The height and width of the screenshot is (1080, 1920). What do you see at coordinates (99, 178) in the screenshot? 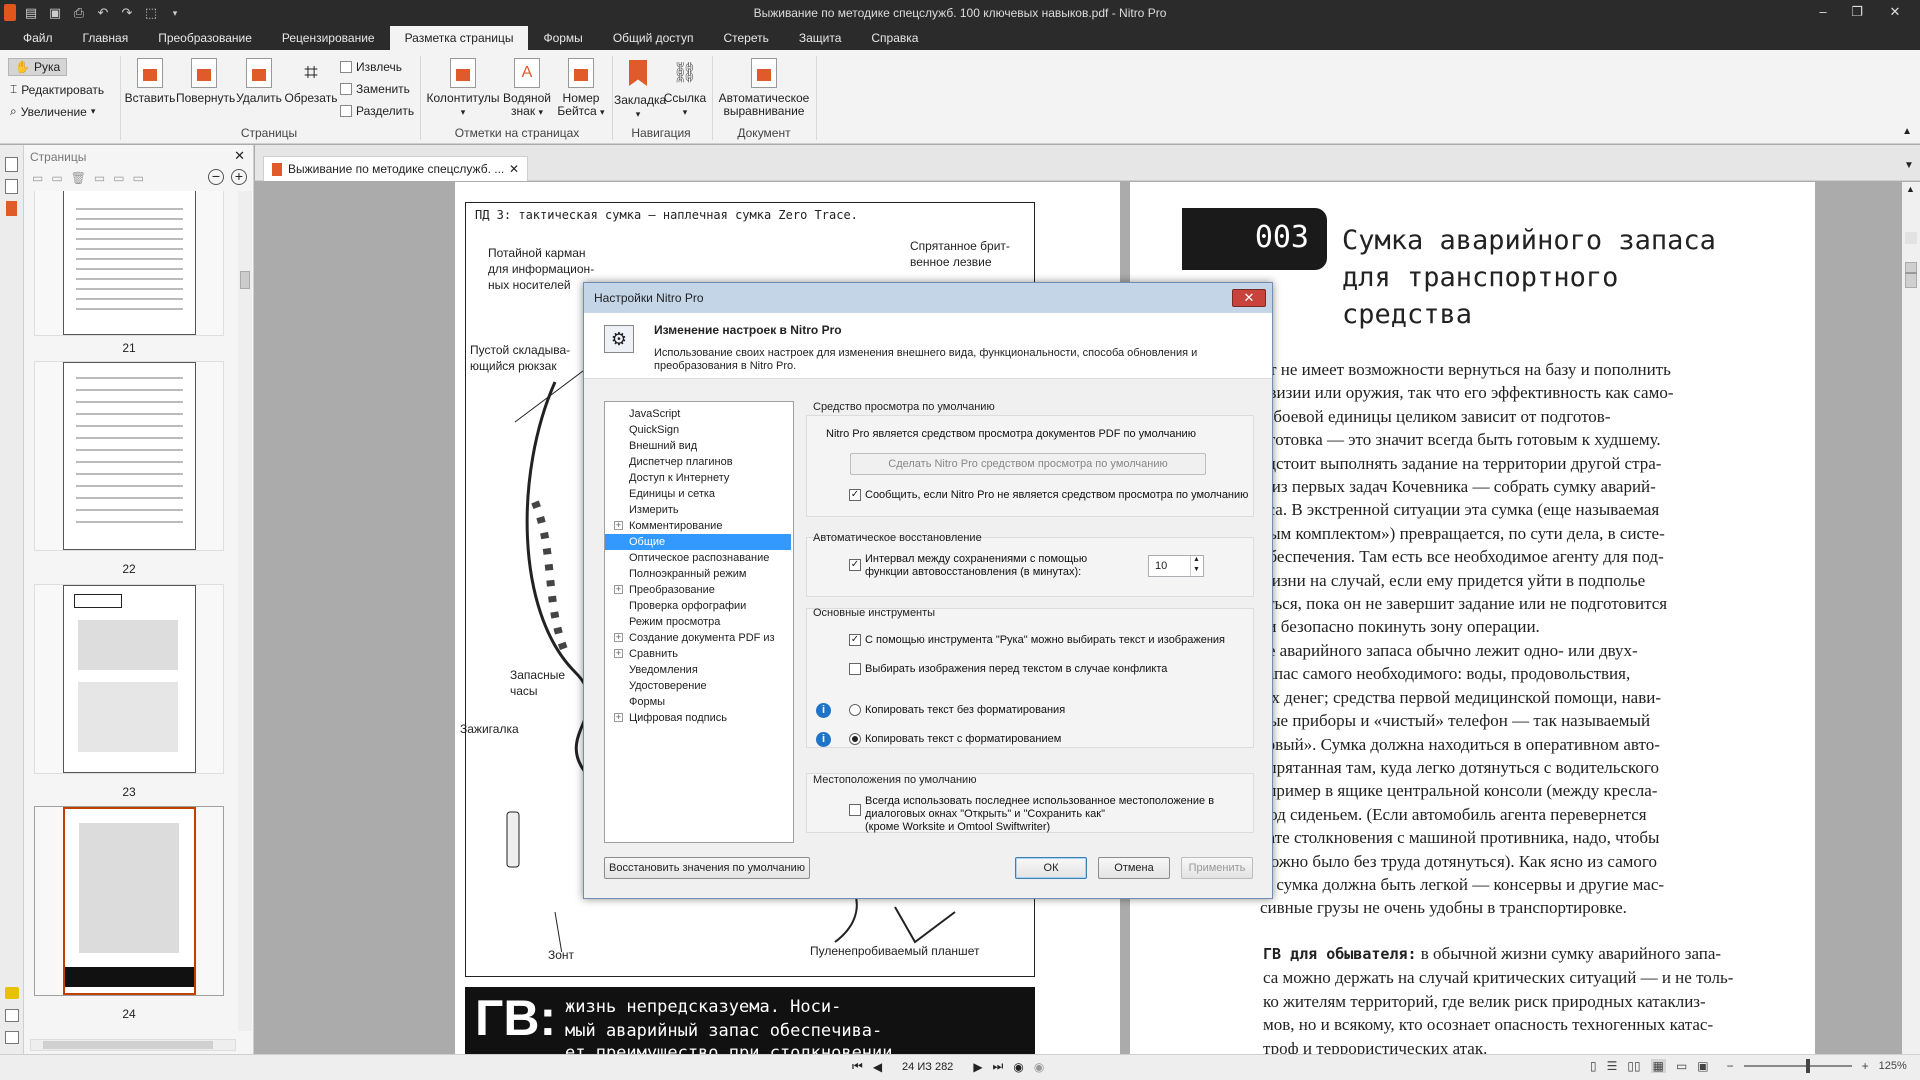
I see `thumb-rotate-icon: ▭` at bounding box center [99, 178].